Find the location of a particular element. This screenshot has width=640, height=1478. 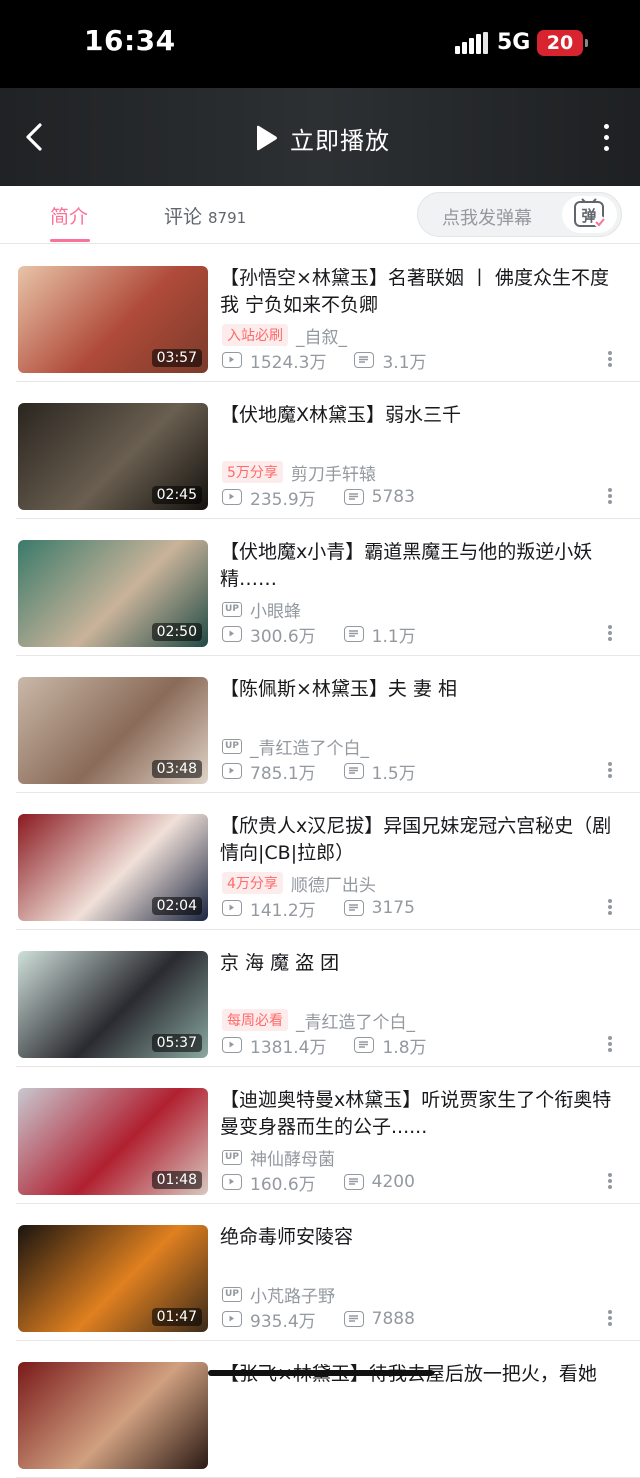

video-item: 01:47 绝命毒师安陵容 UP 小芃路子野 935.4万 7888 is located at coordinates (320, 1272).